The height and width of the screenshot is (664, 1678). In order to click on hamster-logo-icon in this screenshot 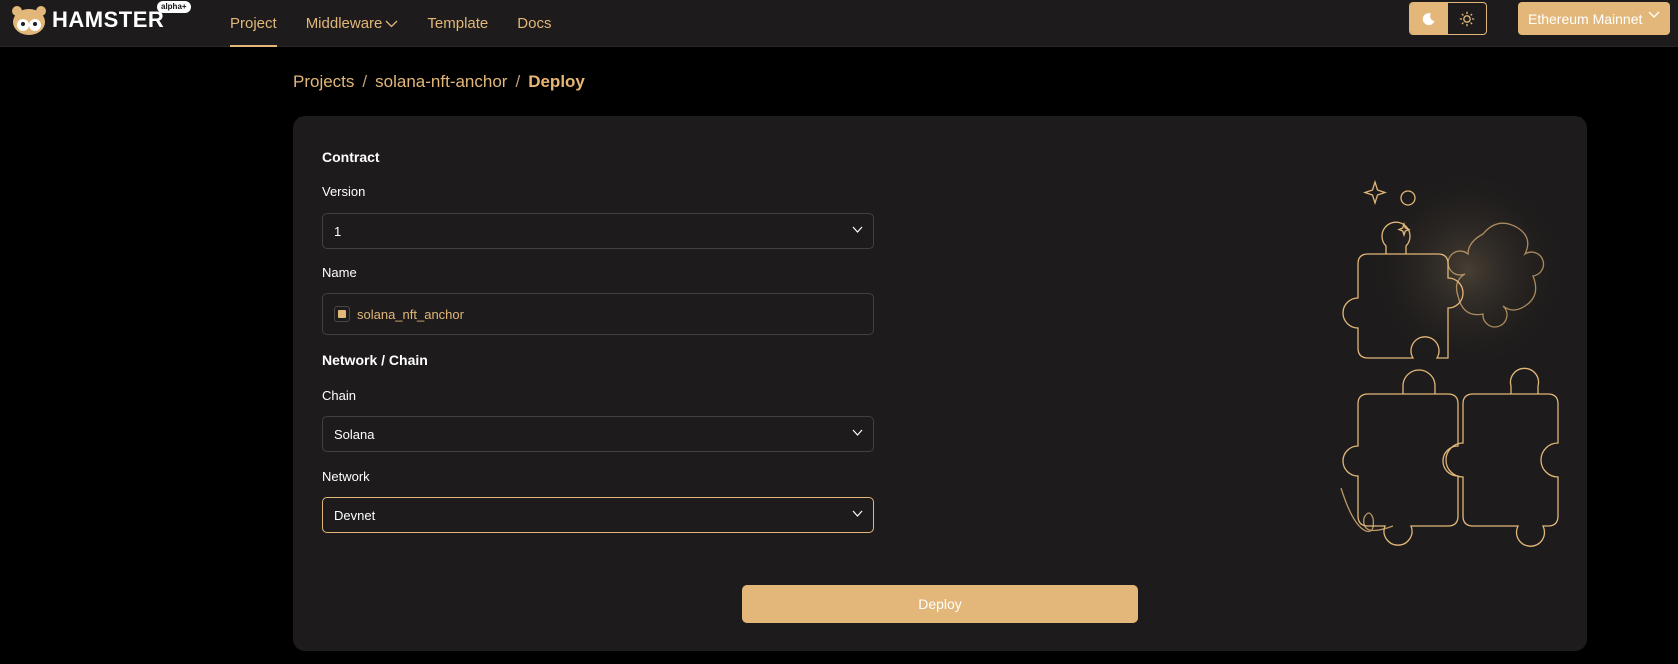, I will do `click(29, 20)`.